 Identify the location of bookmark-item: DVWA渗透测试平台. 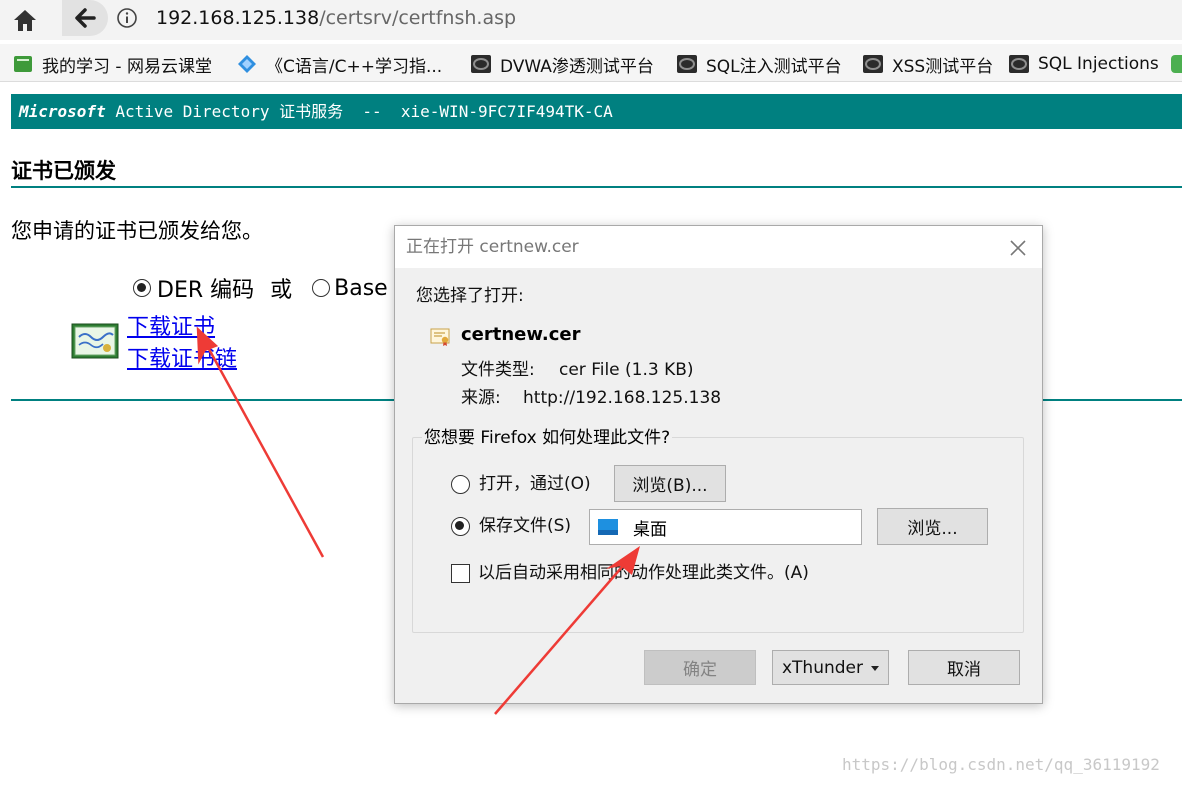
(562, 64).